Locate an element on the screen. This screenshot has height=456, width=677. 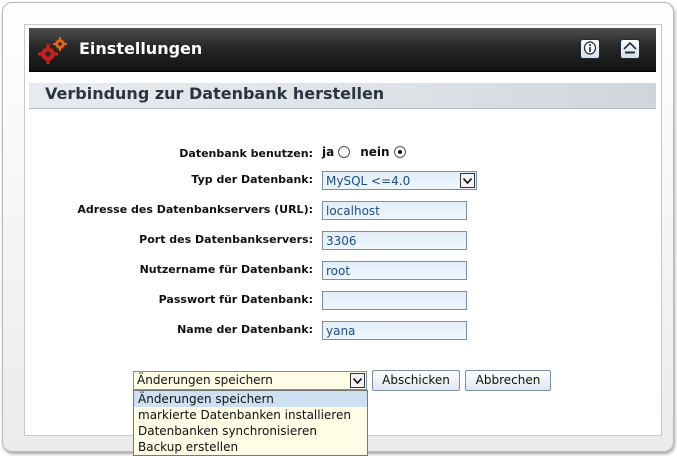
action-option: Backup erstellen is located at coordinates (250, 447).